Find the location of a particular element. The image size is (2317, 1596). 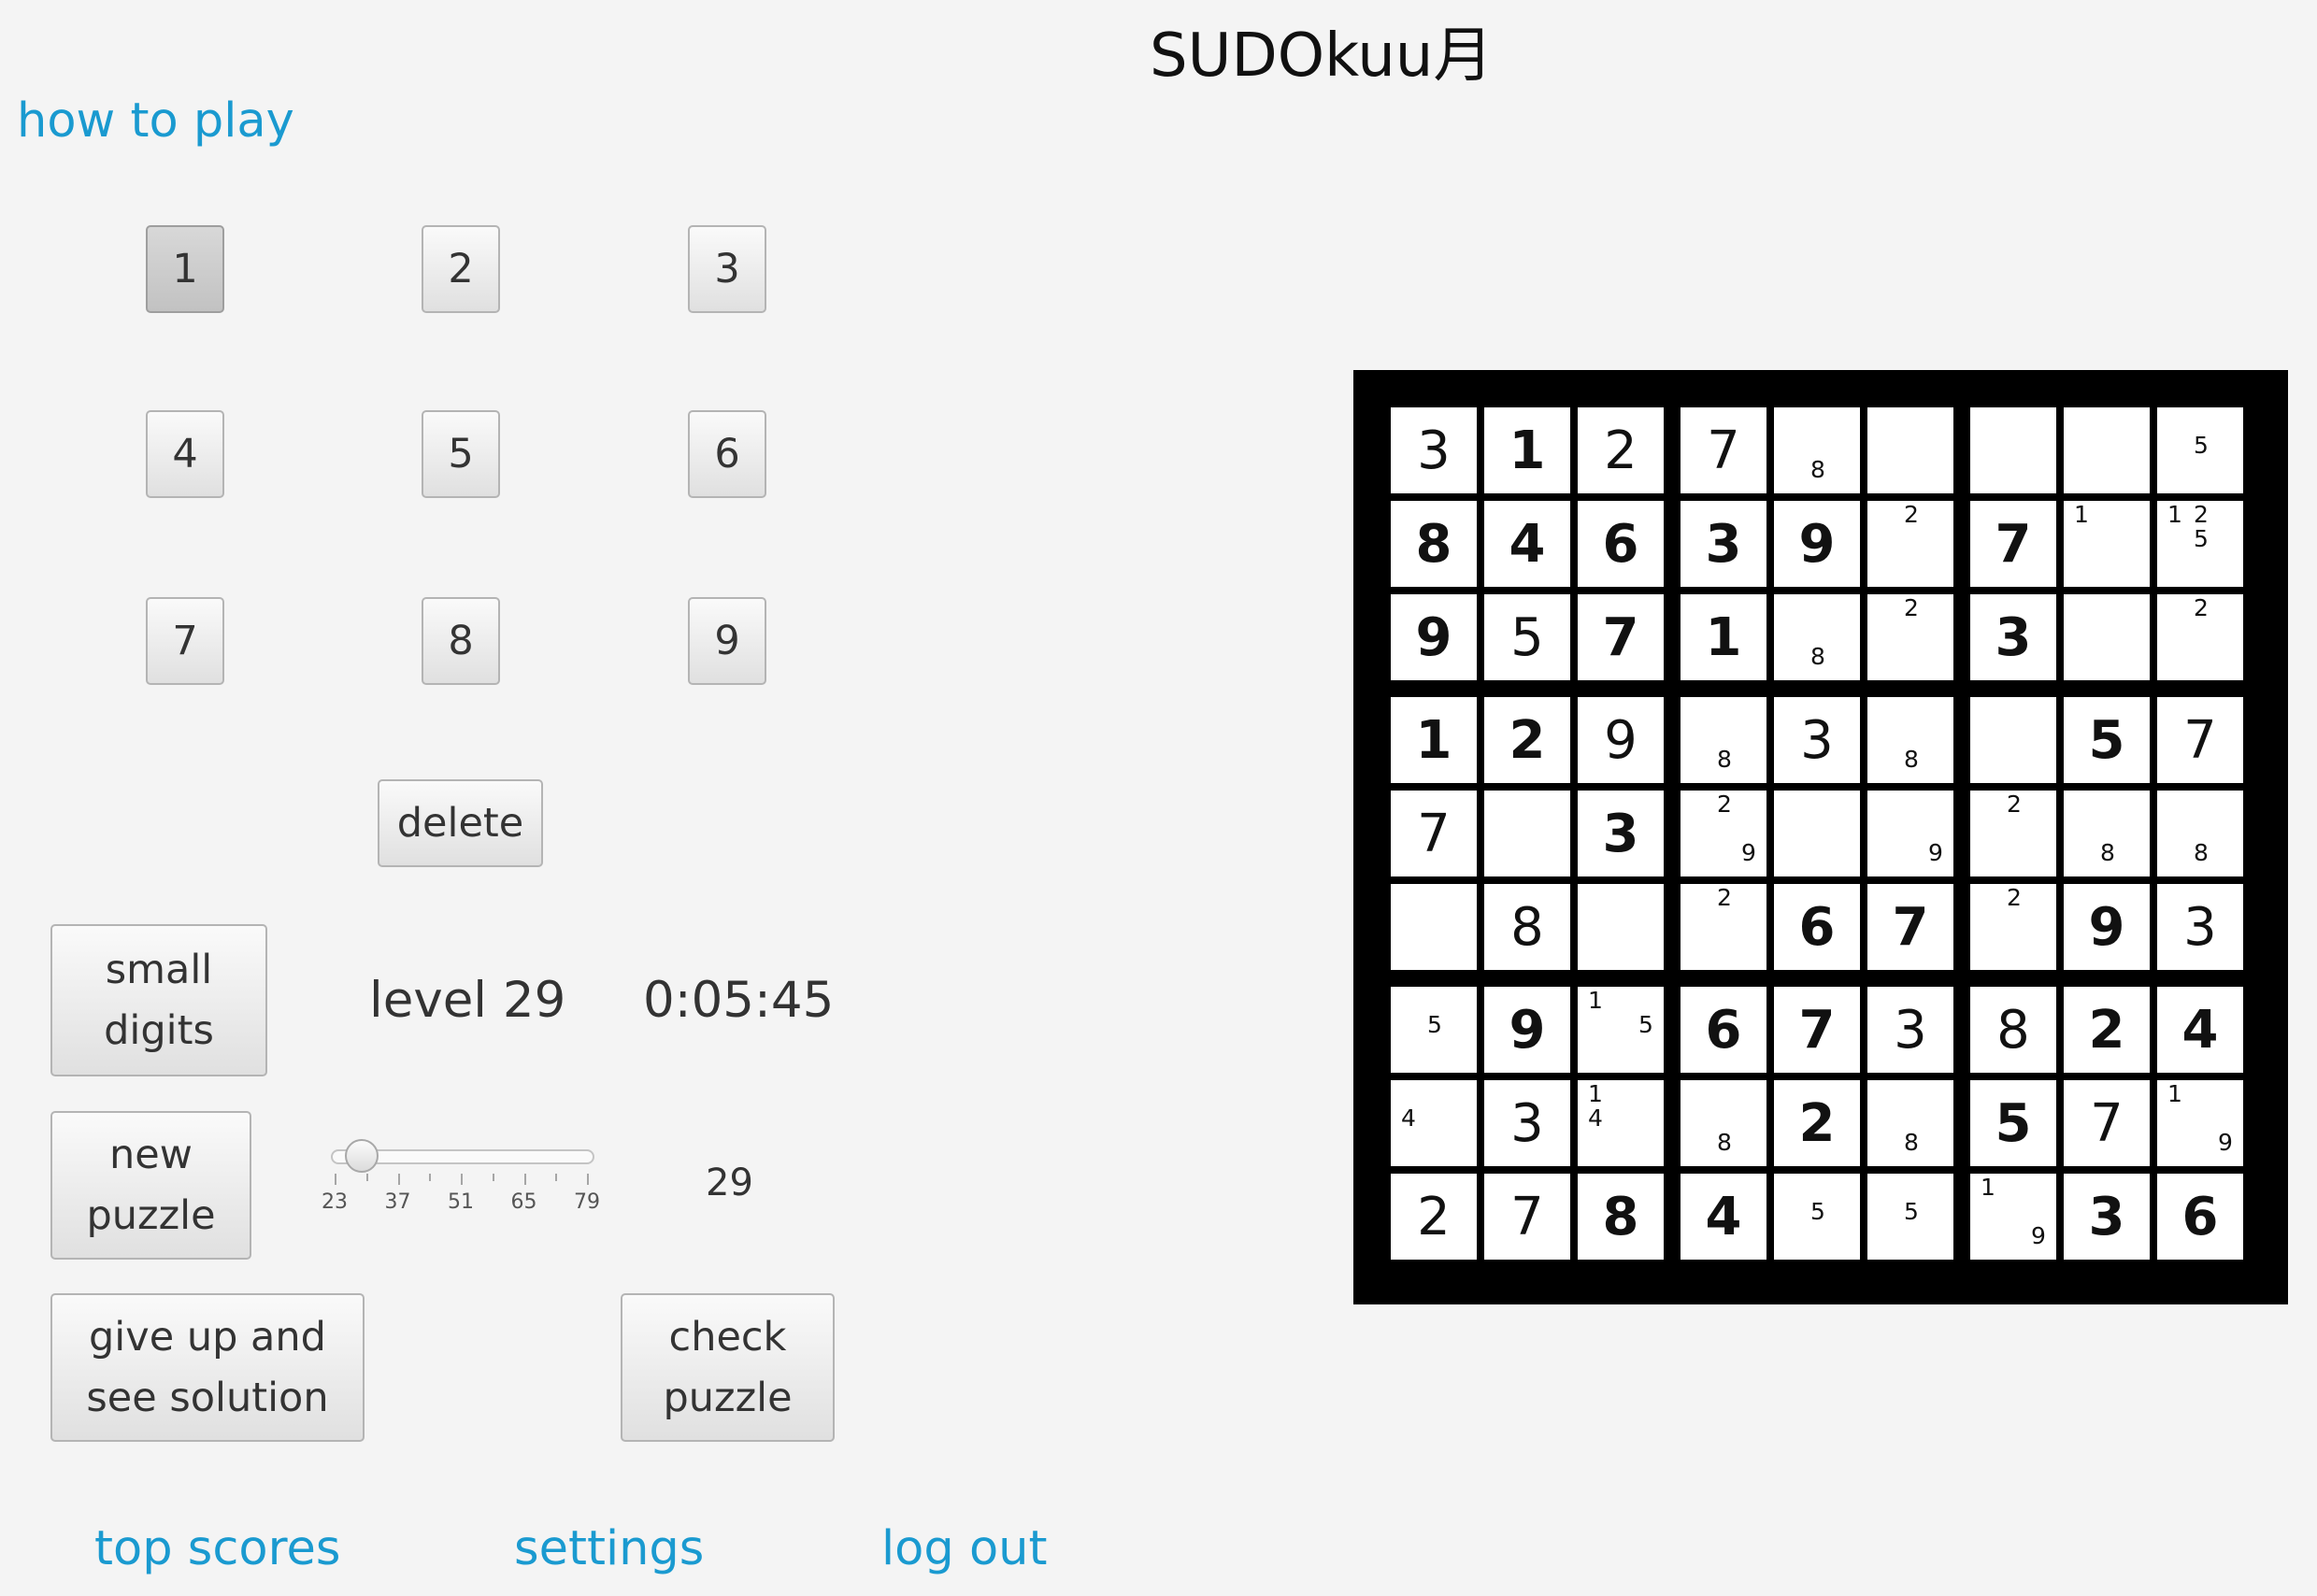

digit-2-button: 2 is located at coordinates (461, 269).